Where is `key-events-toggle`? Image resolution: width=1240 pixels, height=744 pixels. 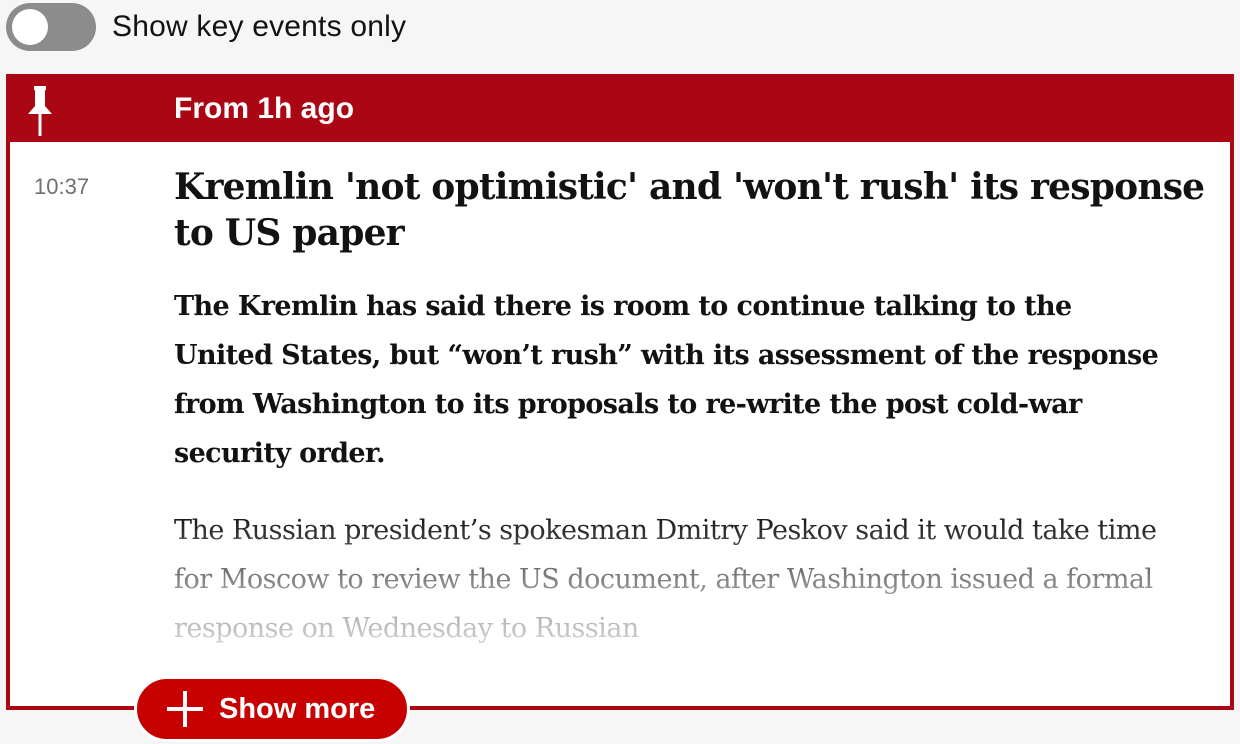
key-events-toggle is located at coordinates (51, 27).